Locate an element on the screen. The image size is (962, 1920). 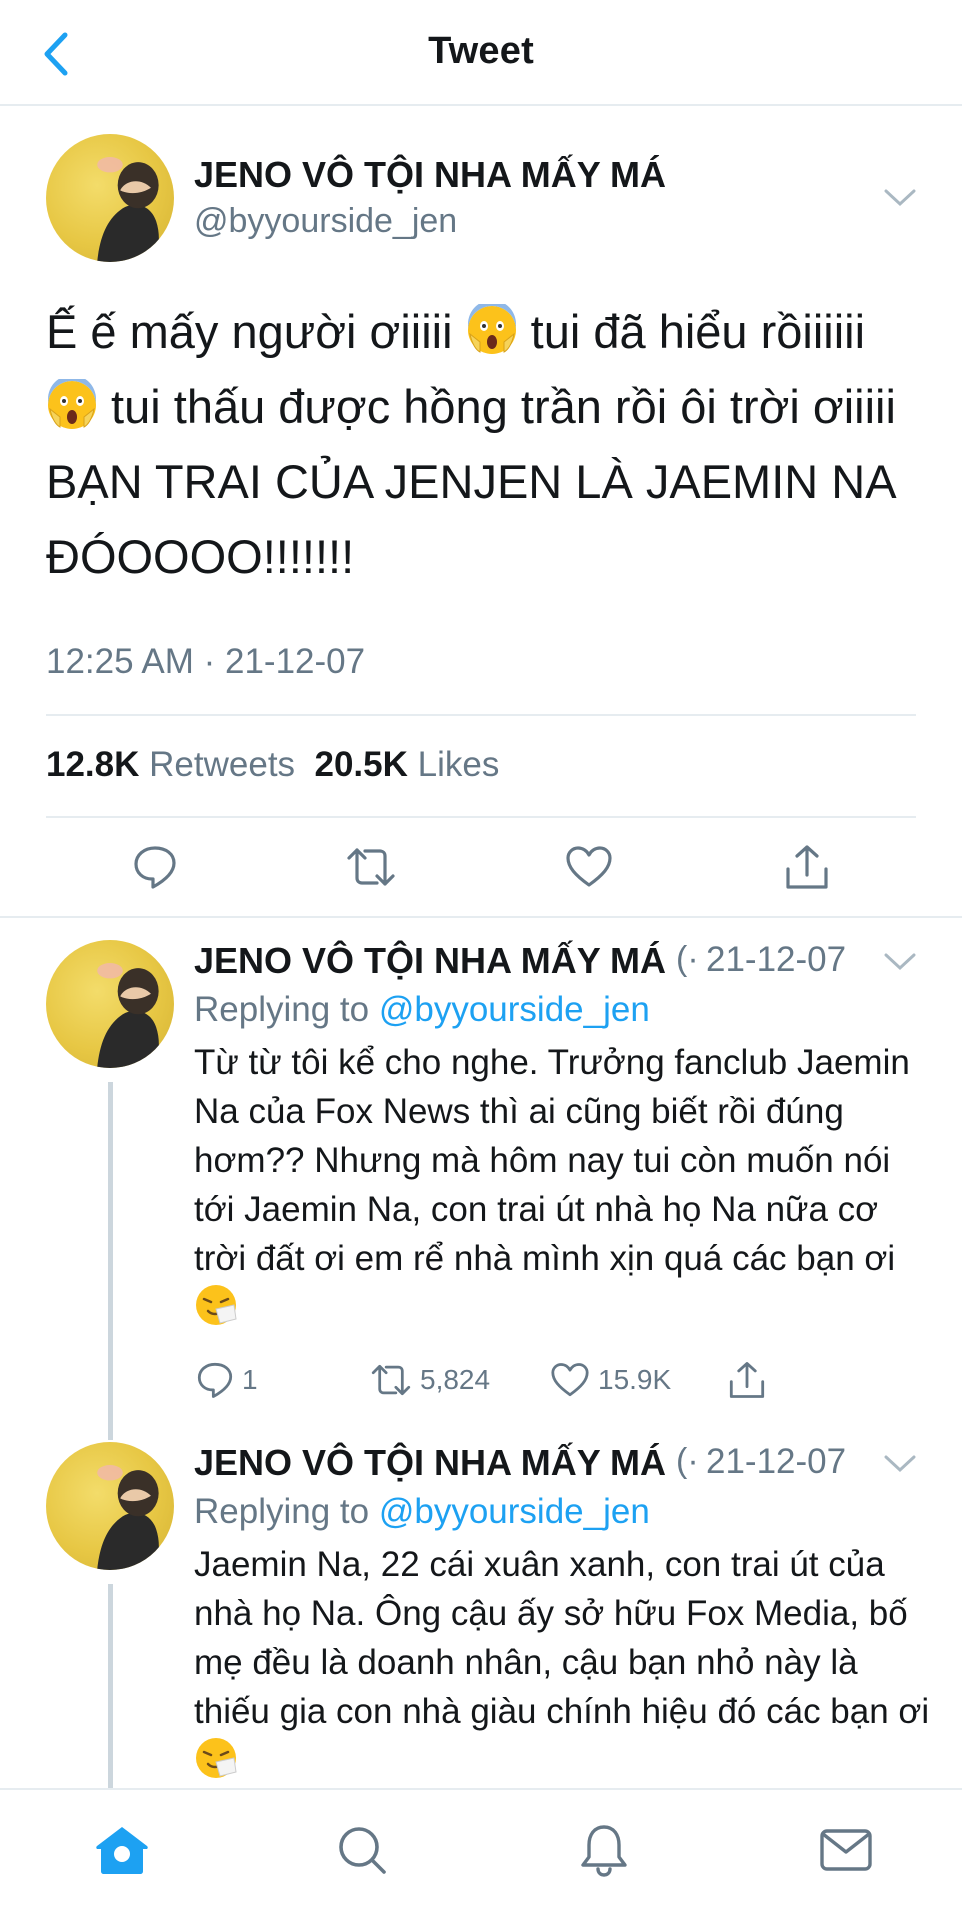
notifications-icon is located at coordinates (604, 1851).